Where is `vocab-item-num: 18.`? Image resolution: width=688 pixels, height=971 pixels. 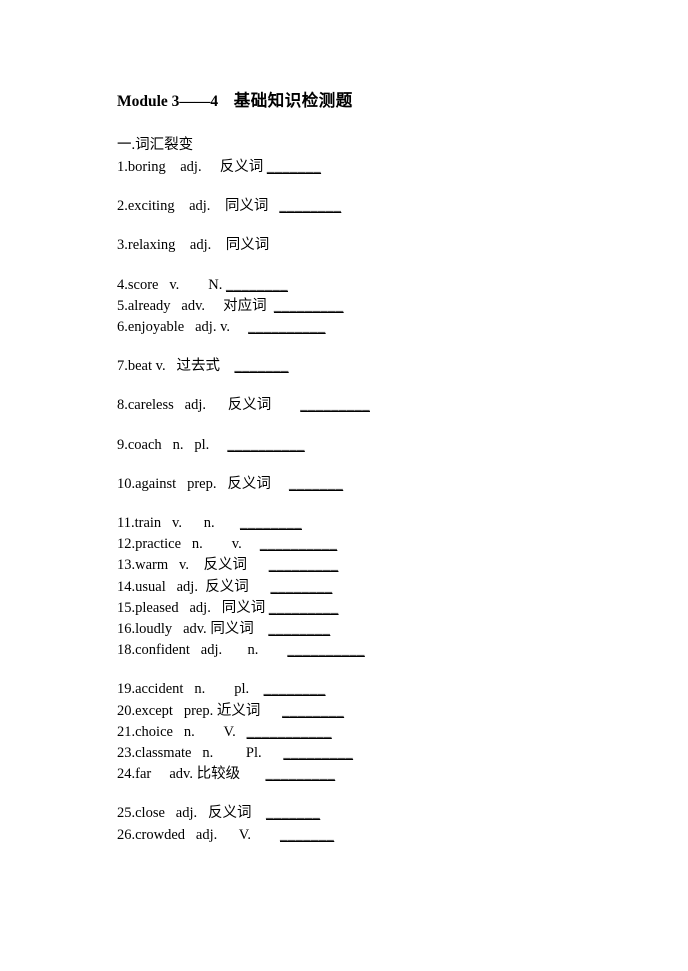
vocab-item-num: 18. is located at coordinates (126, 650).